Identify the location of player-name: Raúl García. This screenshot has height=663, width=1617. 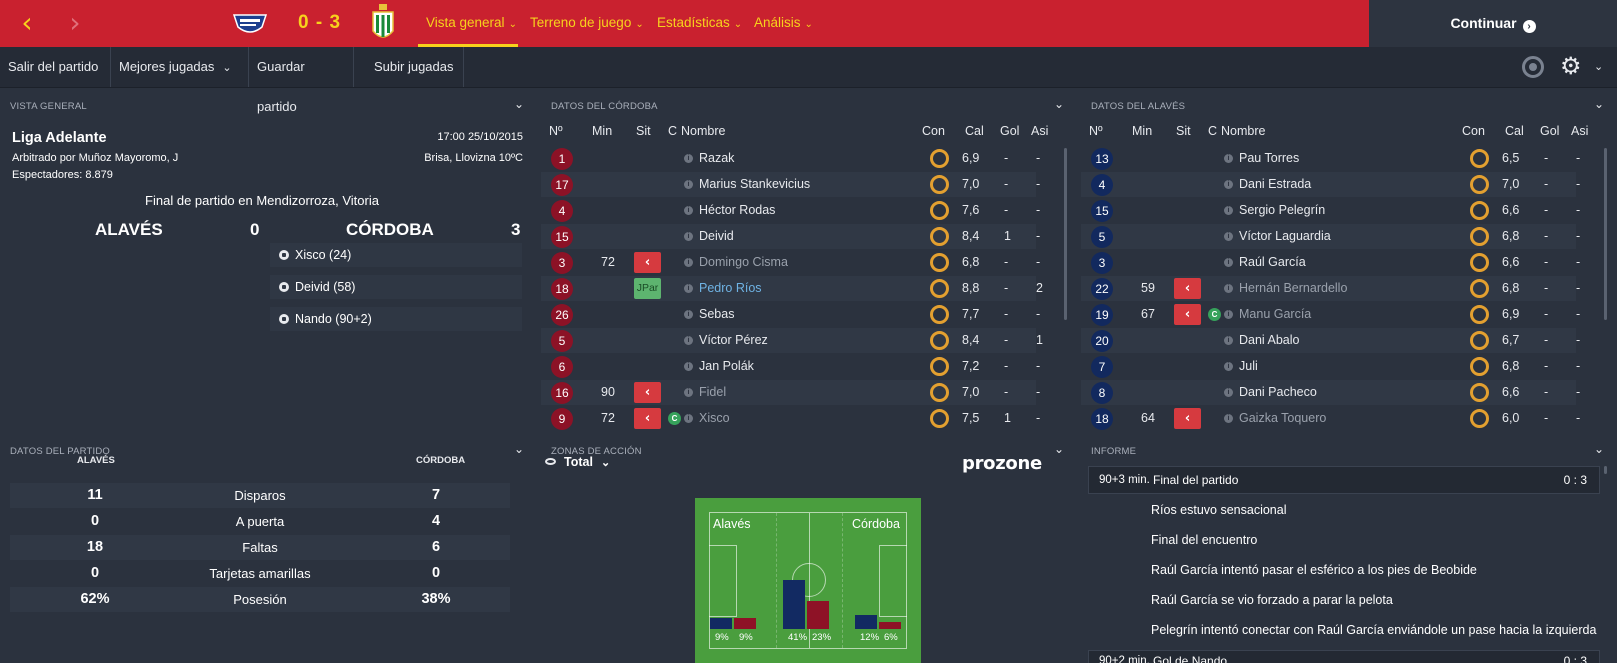
(1272, 262).